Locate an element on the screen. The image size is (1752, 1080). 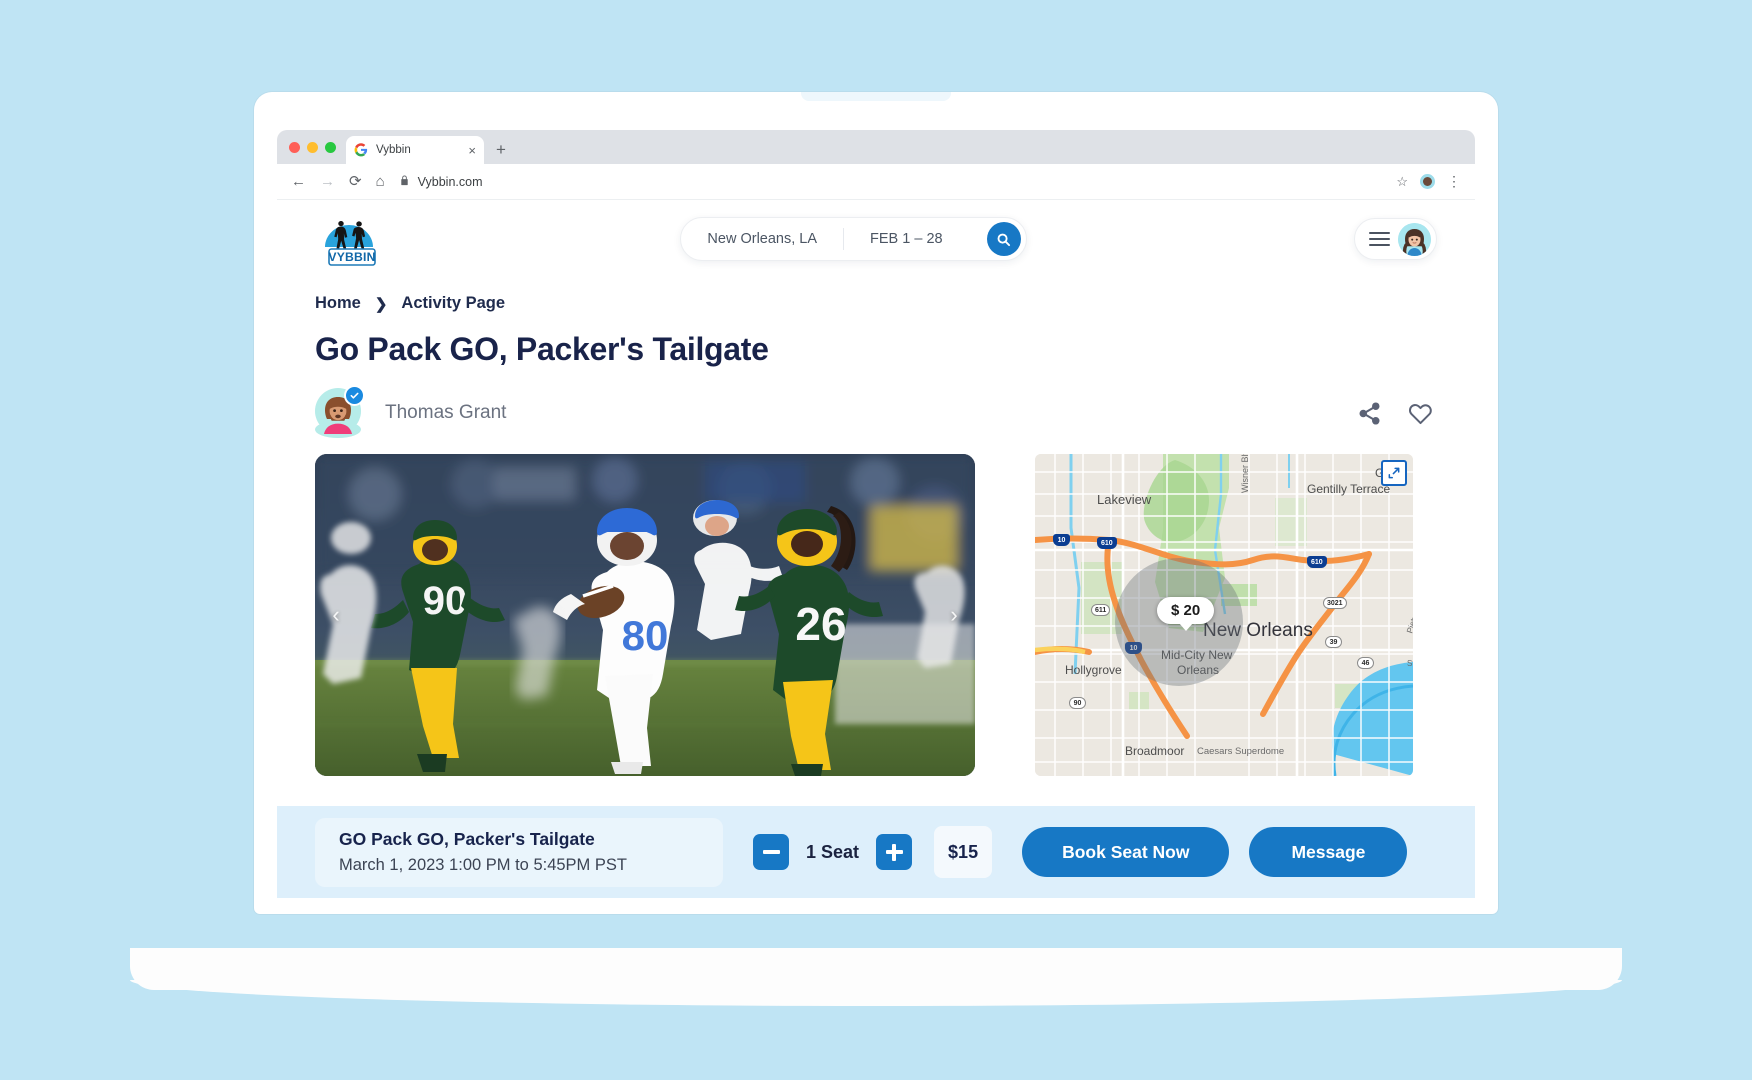
back-button: ← is located at coordinates (298, 181).